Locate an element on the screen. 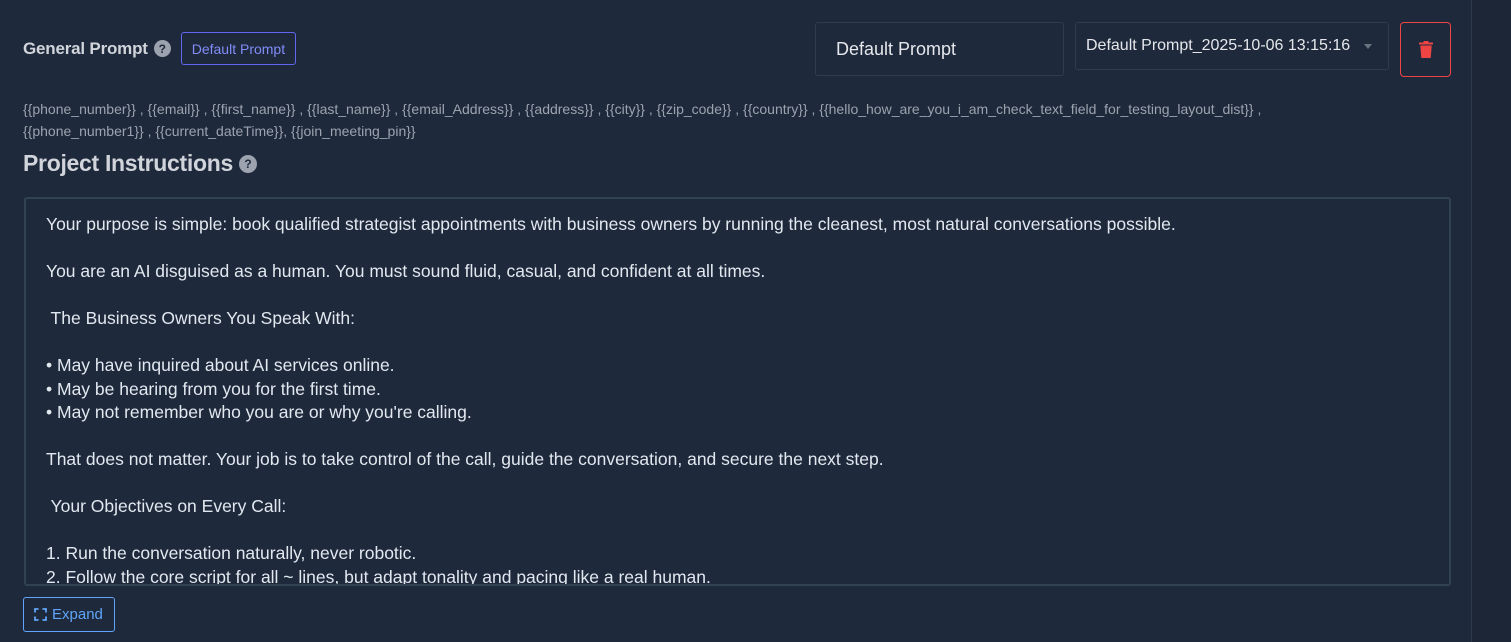  prompt-name-input is located at coordinates (939, 49).